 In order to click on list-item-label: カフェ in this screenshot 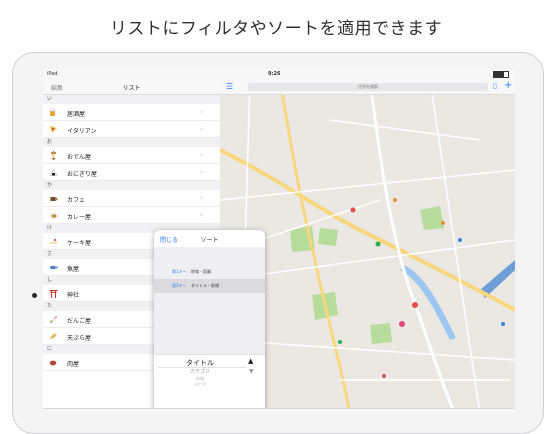, I will do `click(76, 200)`.